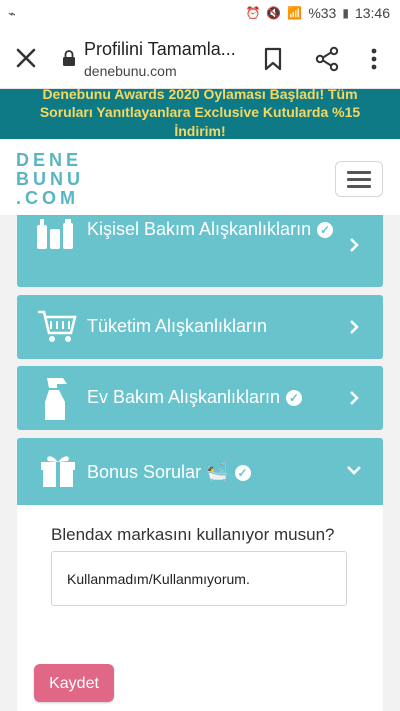 The image size is (400, 711). What do you see at coordinates (177, 326) in the screenshot?
I see `section-label: Tüketim Alışkanlıkların` at bounding box center [177, 326].